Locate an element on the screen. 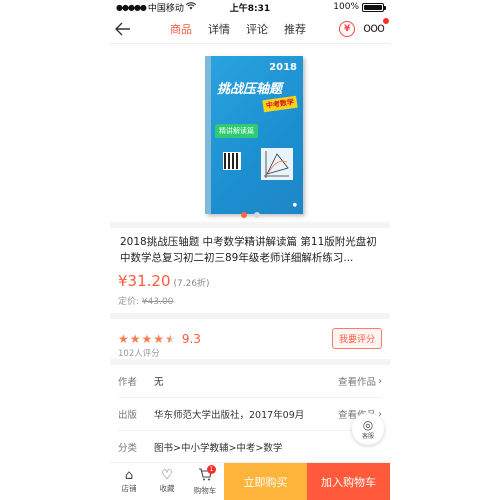 The height and width of the screenshot is (500, 500). sale-price: ¥31.20 is located at coordinates (144, 281).